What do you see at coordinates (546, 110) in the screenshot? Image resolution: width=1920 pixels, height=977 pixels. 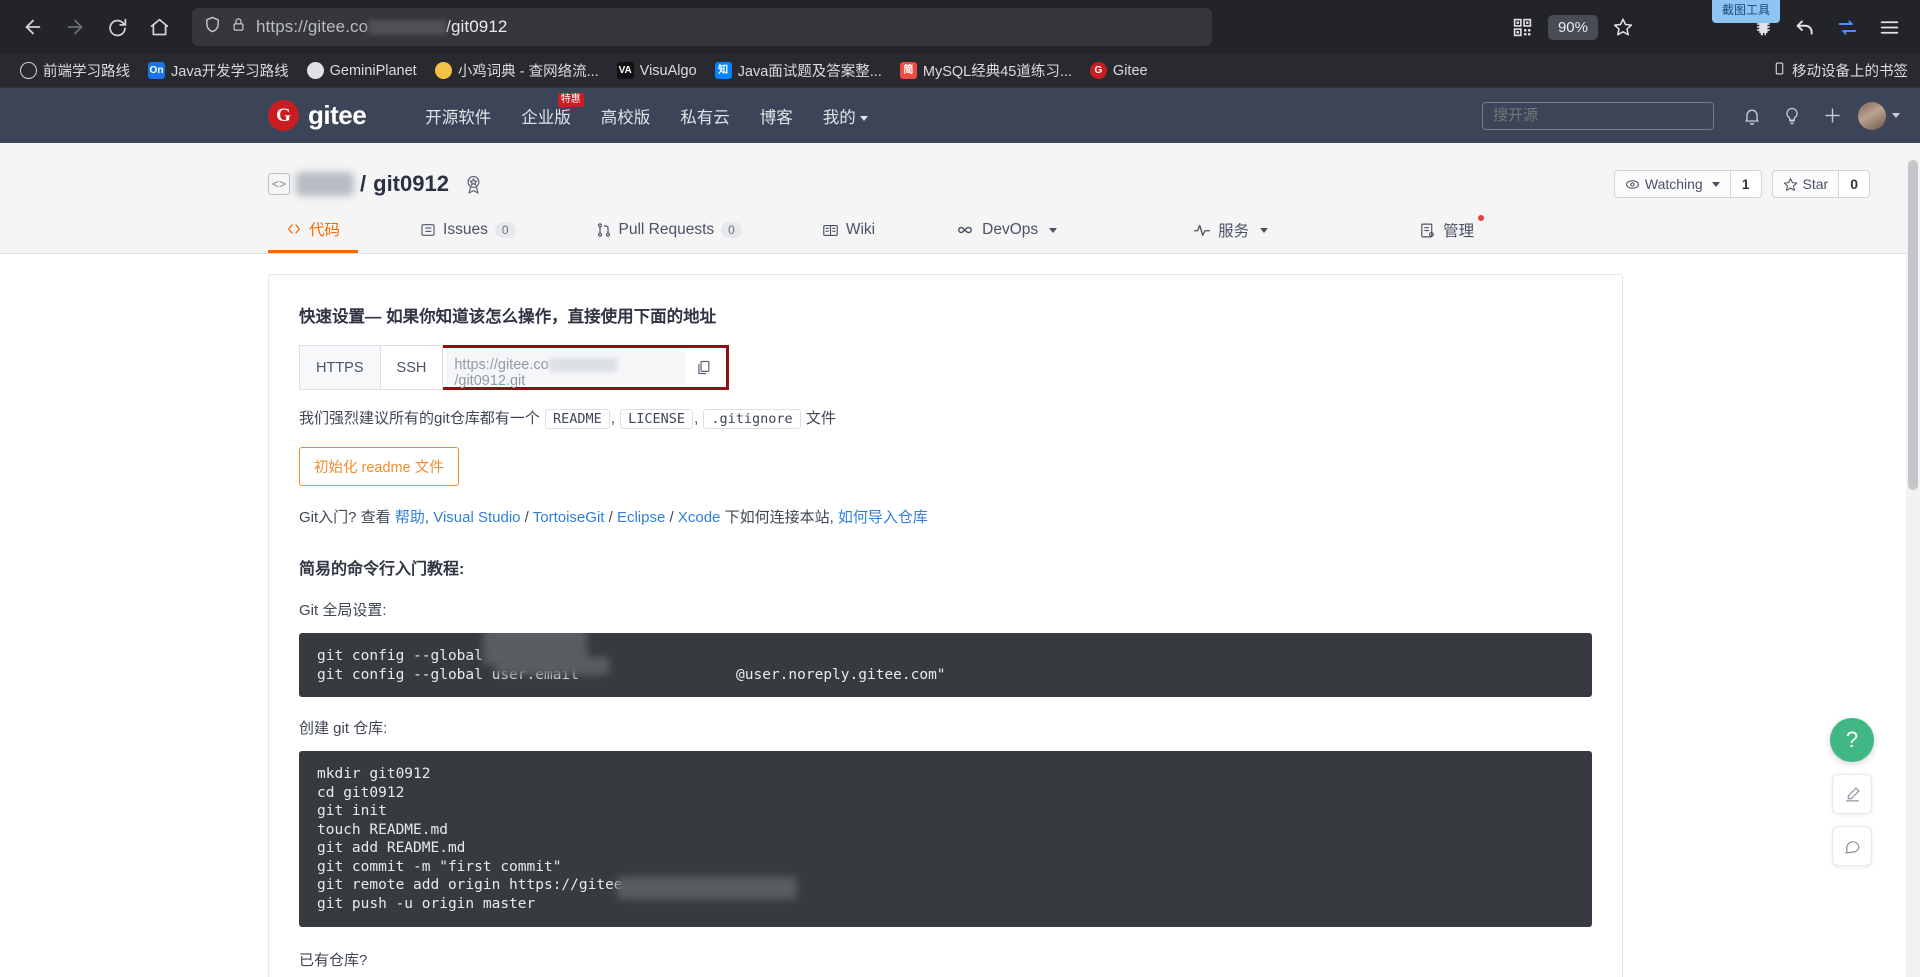 I see `nav-item-enterprise: 企业版 特惠` at bounding box center [546, 110].